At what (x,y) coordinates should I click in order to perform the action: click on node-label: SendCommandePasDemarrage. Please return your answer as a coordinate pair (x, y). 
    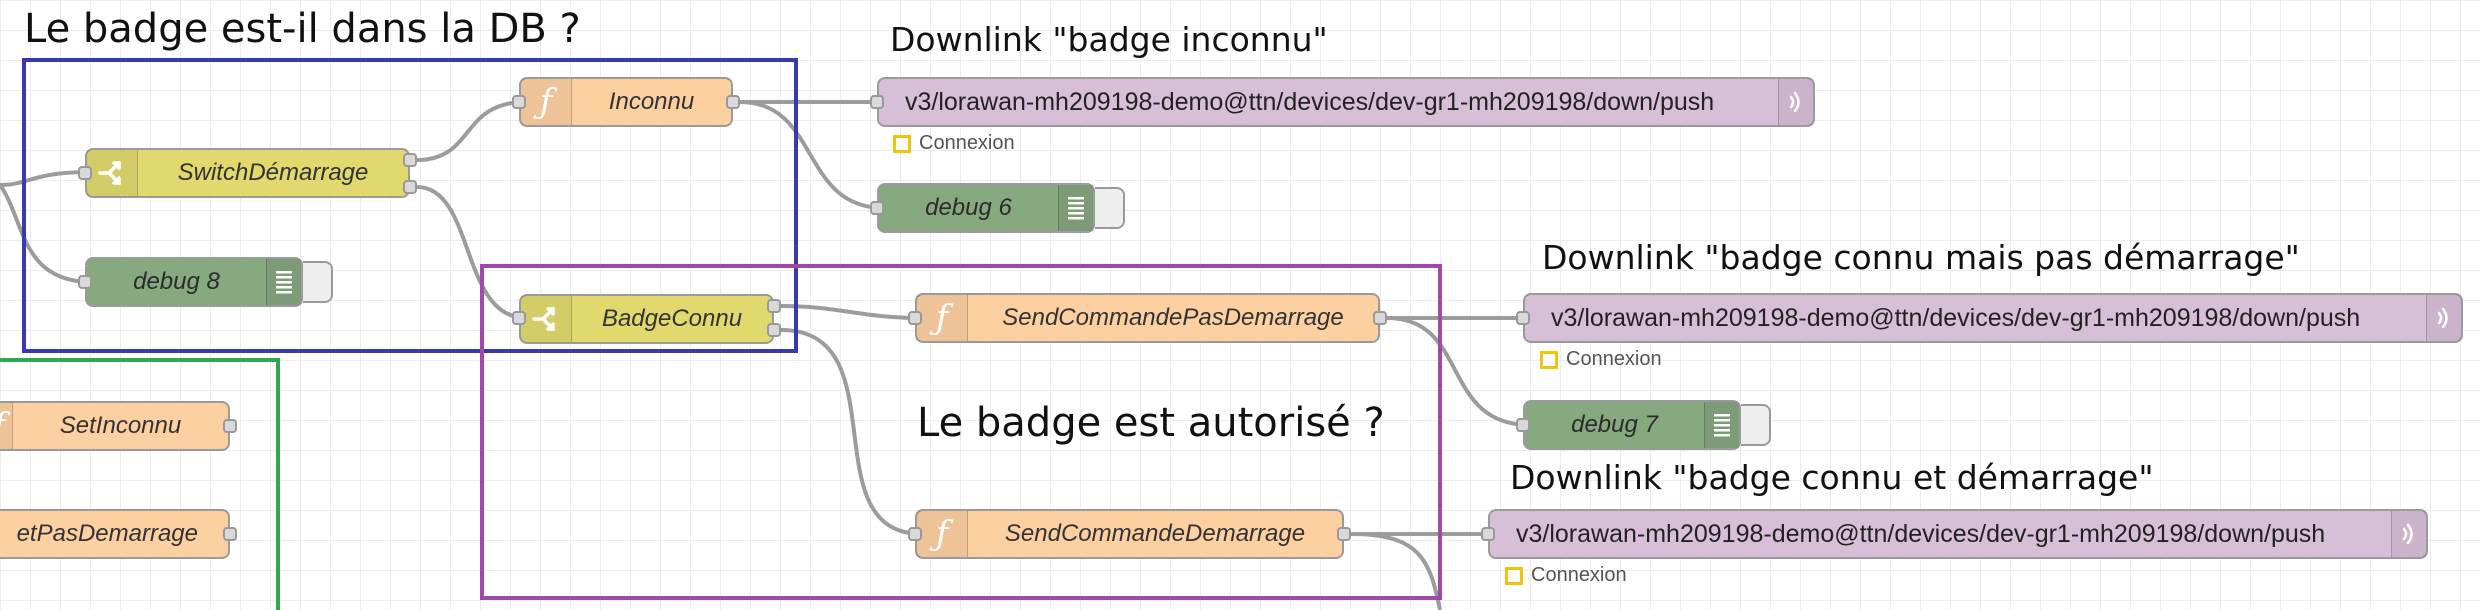
    Looking at the image, I should click on (1173, 317).